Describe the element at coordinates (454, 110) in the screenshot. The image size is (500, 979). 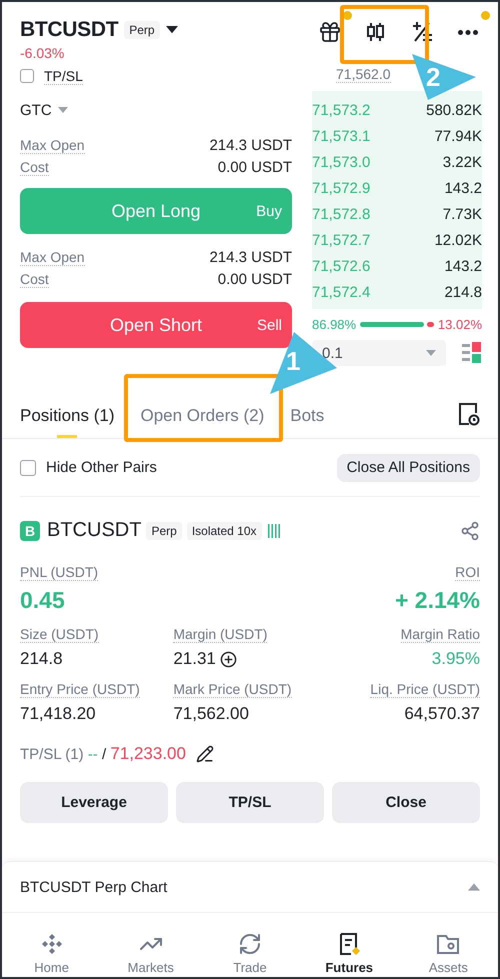
I see `book-size: 580.82K` at that location.